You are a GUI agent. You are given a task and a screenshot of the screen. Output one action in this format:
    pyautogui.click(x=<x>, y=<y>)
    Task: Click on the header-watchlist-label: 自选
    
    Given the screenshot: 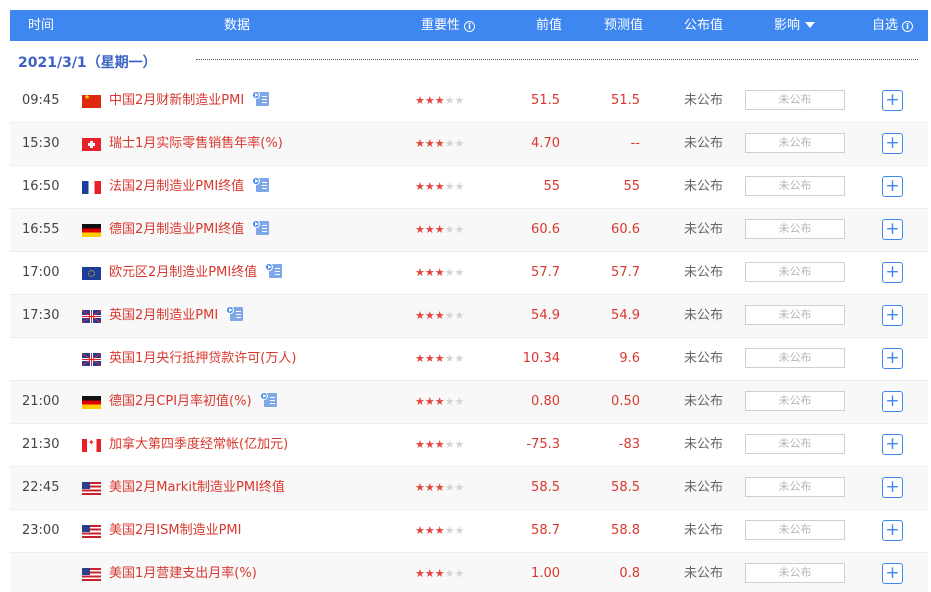 What is the action you would take?
    pyautogui.click(x=885, y=25)
    